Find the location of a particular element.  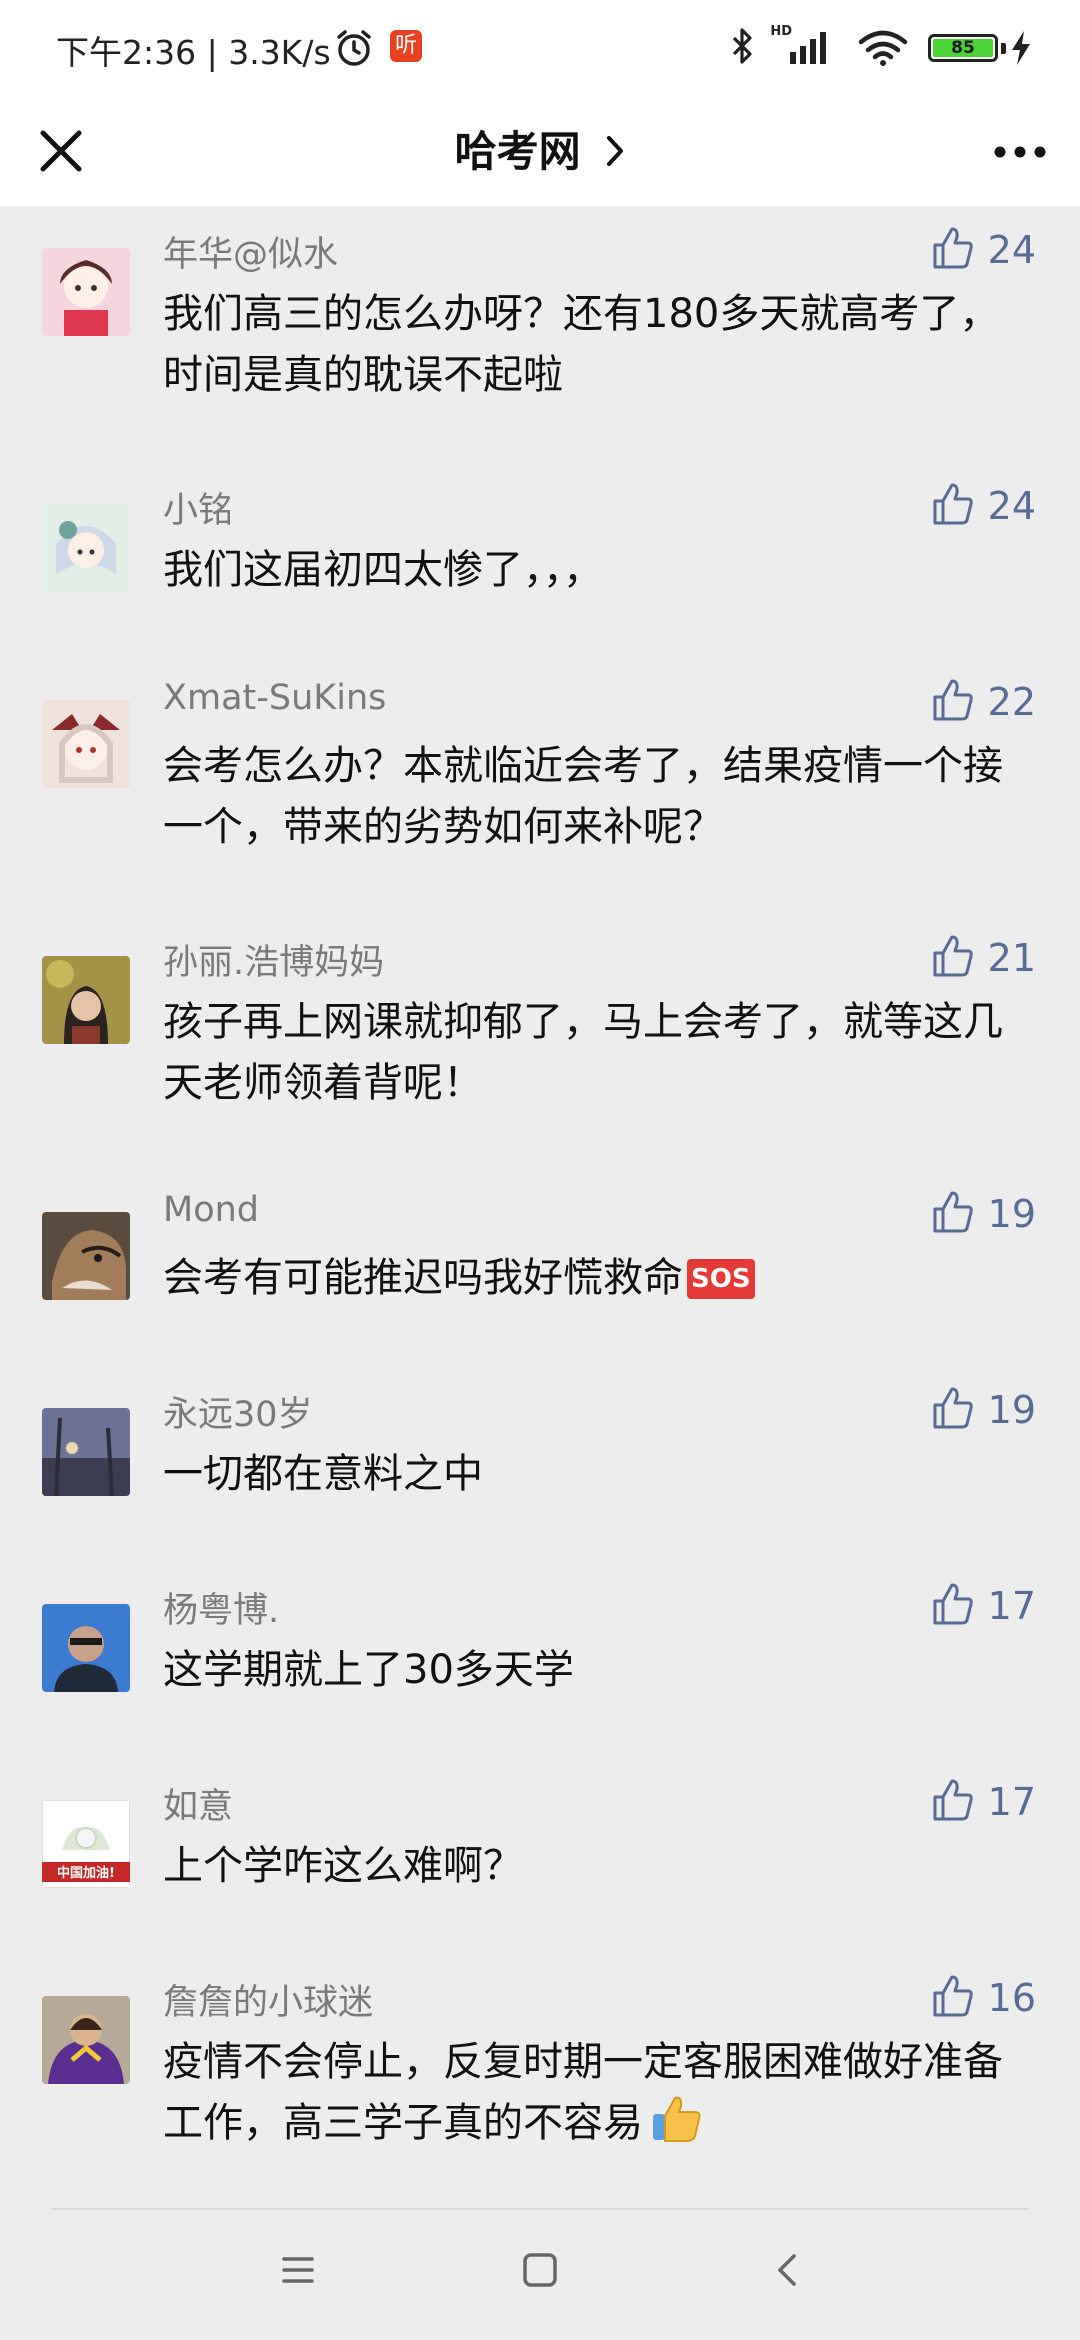

comment-author: 杨粤博. is located at coordinates (221, 1607).